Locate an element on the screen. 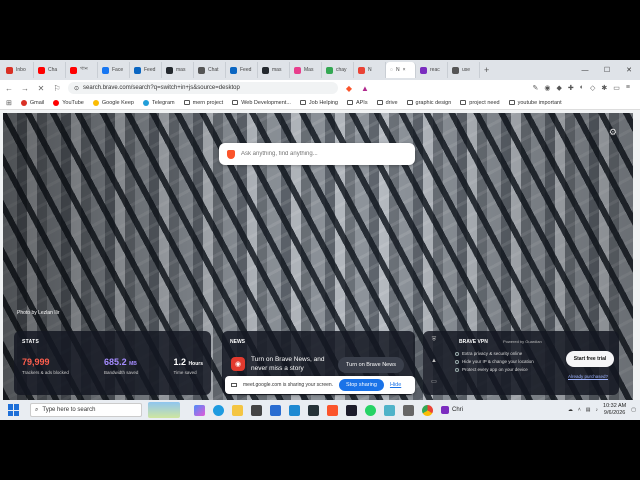  browser-tab: Cha is located at coordinates (50, 70).